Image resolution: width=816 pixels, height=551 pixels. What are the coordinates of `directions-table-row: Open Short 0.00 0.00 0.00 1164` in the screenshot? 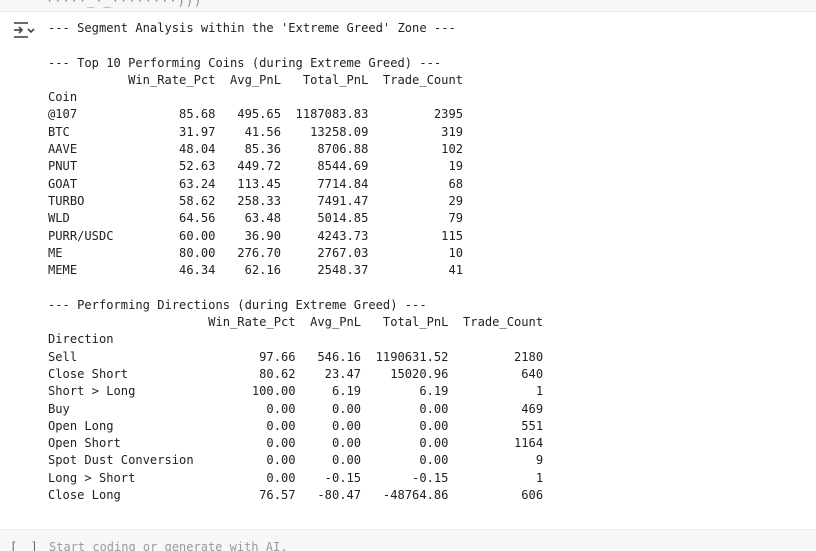 It's located at (296, 443).